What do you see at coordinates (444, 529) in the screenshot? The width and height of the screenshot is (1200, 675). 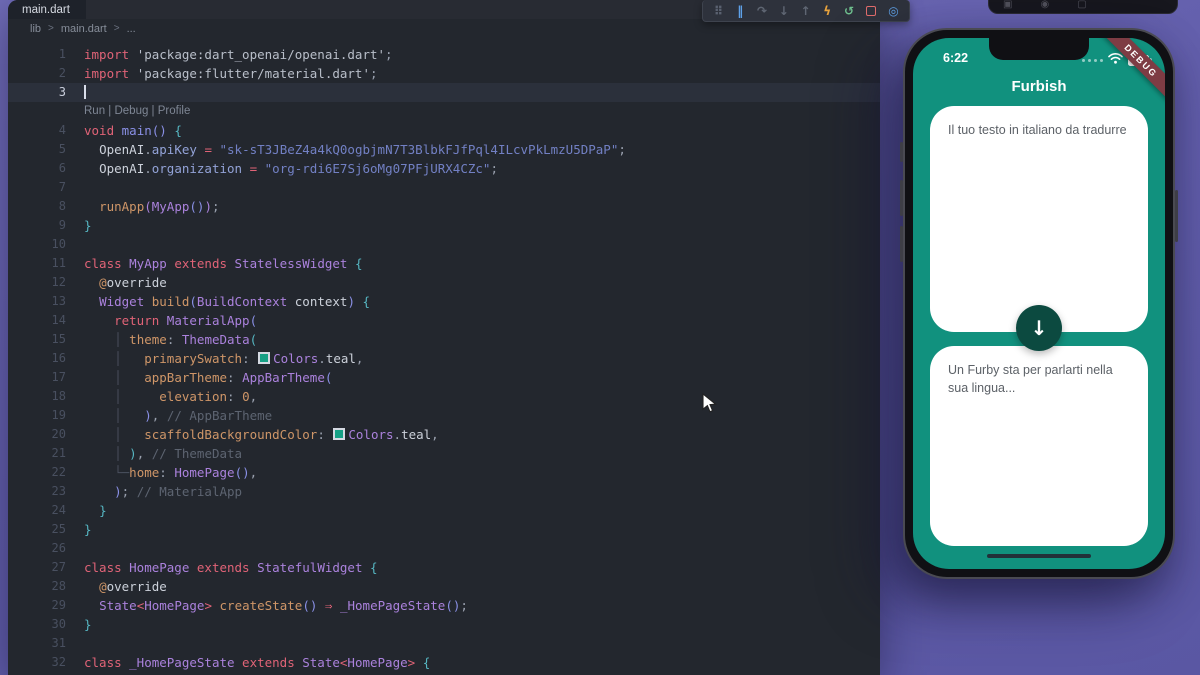 I see `code-line: 25}` at bounding box center [444, 529].